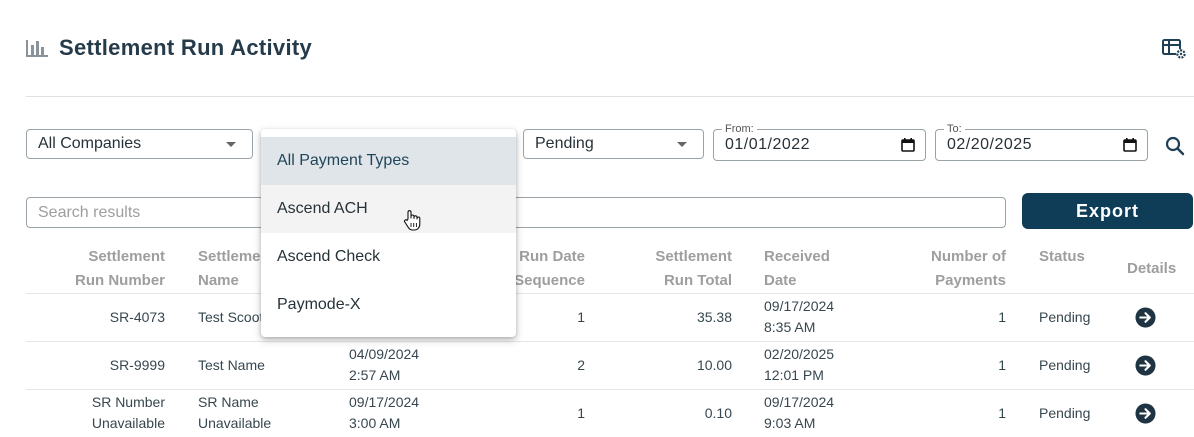  Describe the element at coordinates (799, 412) in the screenshot. I see `cell-received: 09/17/2024 9:03 AM` at that location.